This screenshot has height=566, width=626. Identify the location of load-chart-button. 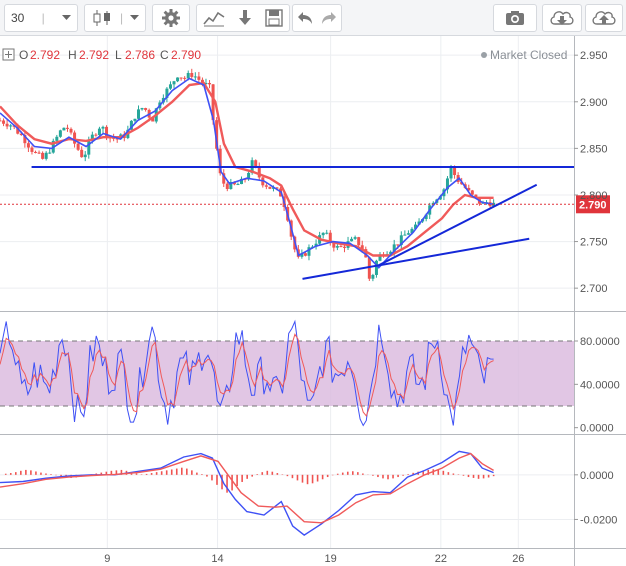
(562, 18).